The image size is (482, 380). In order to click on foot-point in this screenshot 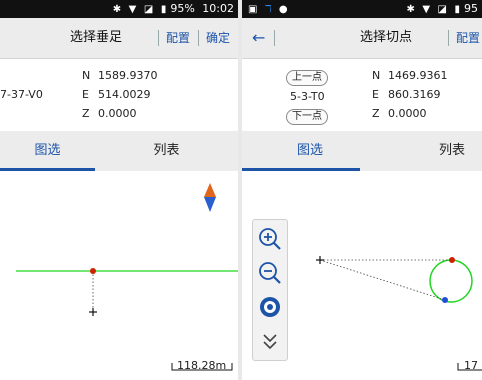, I will do `click(93, 271)`.